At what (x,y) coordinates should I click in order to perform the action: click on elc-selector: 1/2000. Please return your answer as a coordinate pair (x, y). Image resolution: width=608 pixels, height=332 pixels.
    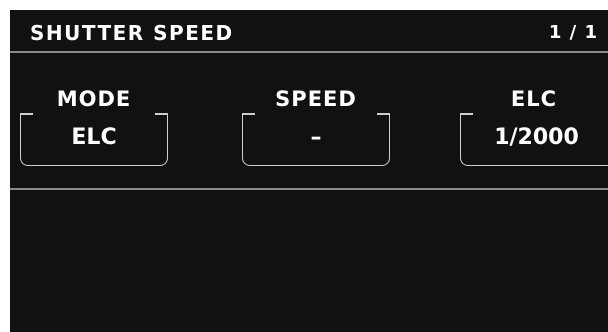
    Looking at the image, I should click on (534, 139).